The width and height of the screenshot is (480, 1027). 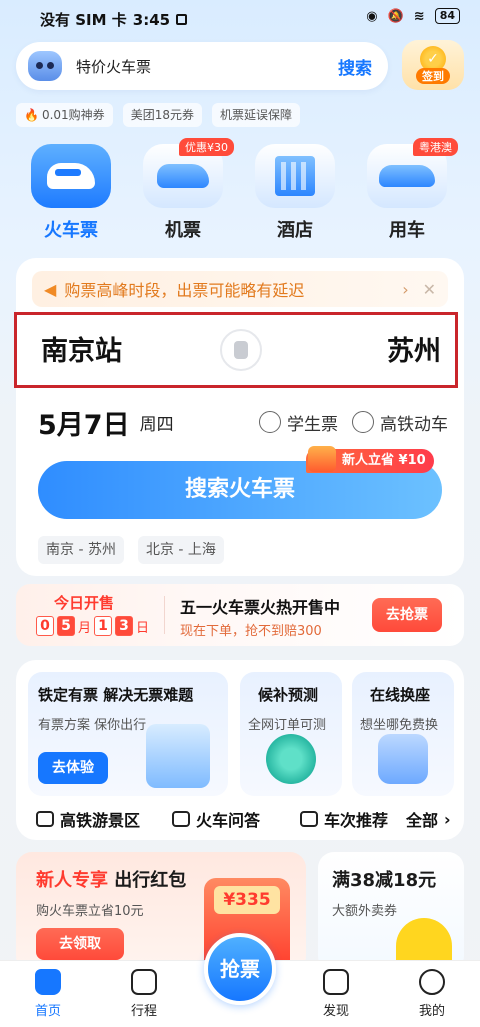 What do you see at coordinates (80, 944) in the screenshot?
I see `claim-button: 去领取` at bounding box center [80, 944].